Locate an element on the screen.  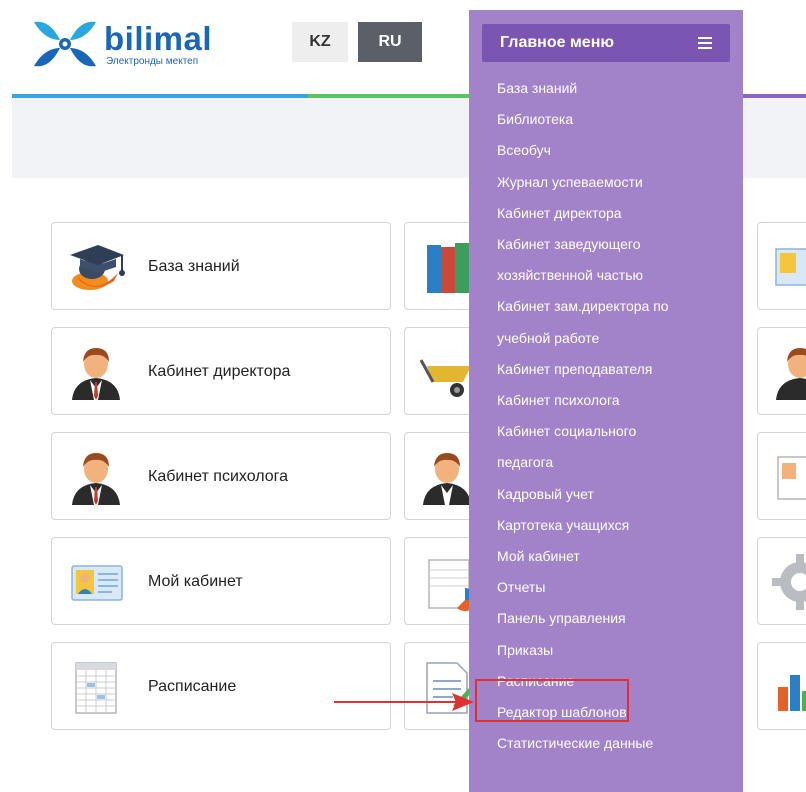
pointer-arrow-icon is located at coordinates (404, 702).